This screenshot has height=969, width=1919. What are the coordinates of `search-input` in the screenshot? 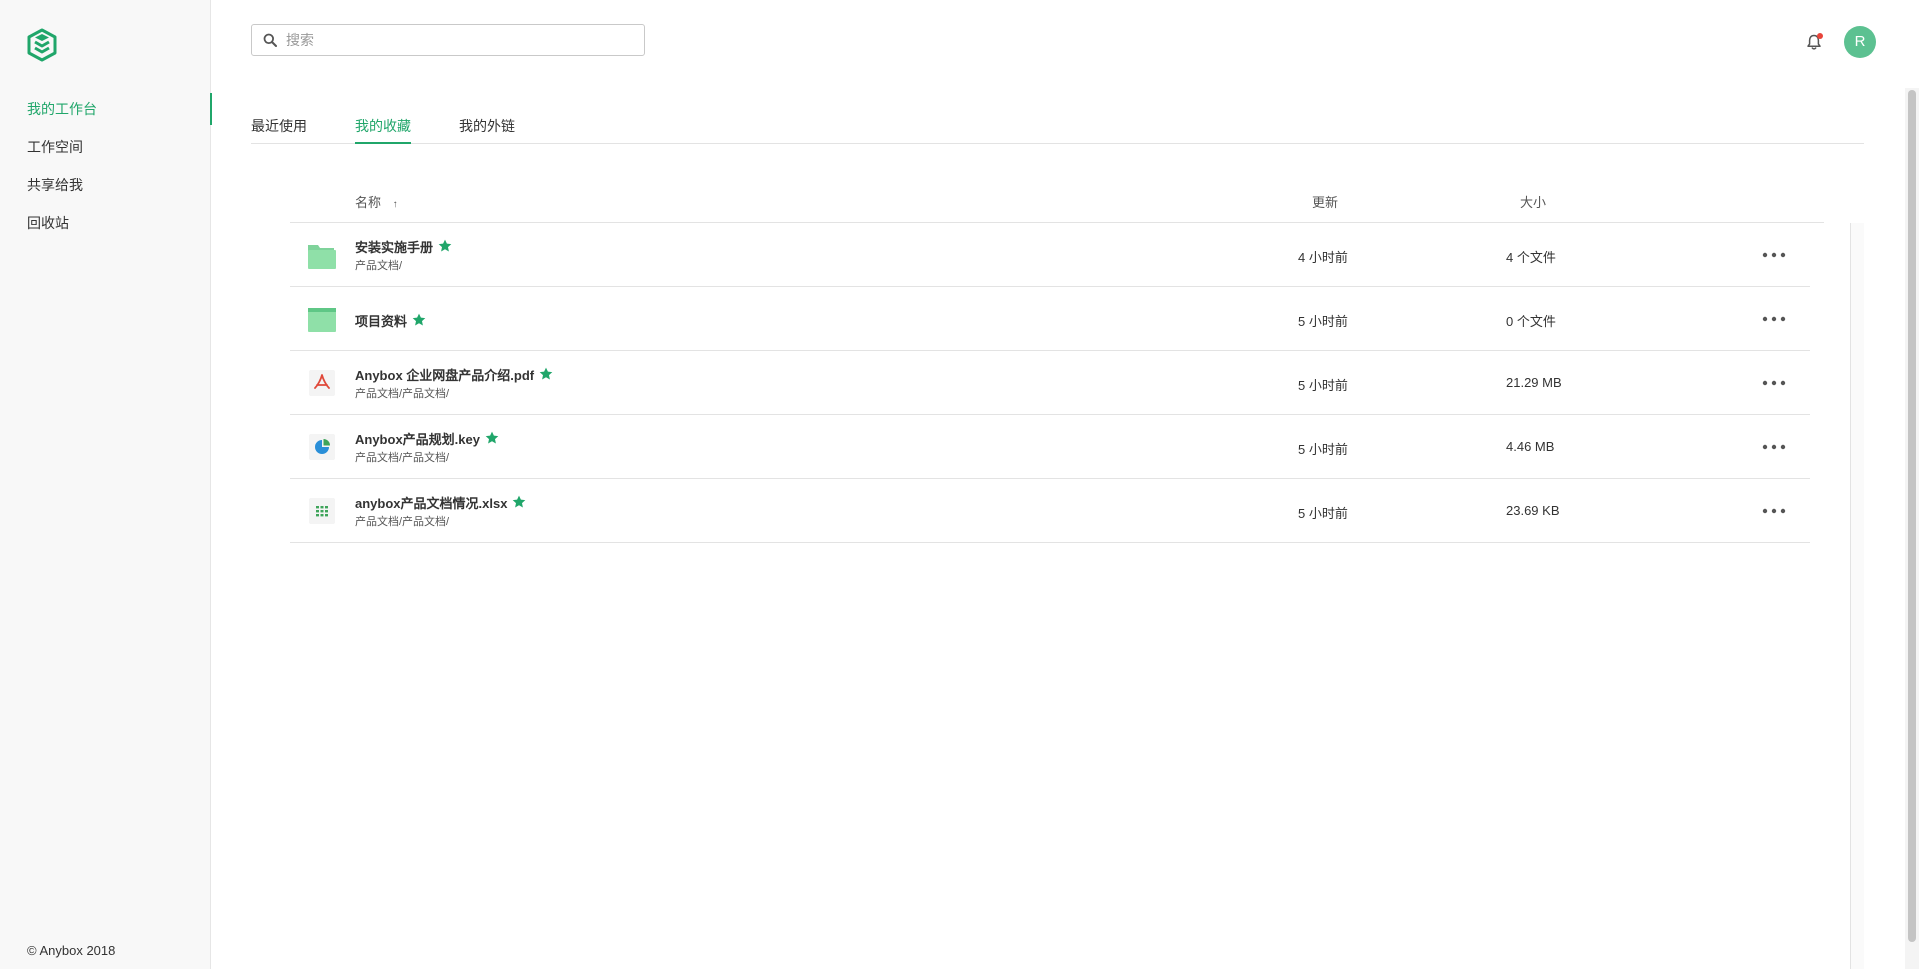 It's located at (461, 40).